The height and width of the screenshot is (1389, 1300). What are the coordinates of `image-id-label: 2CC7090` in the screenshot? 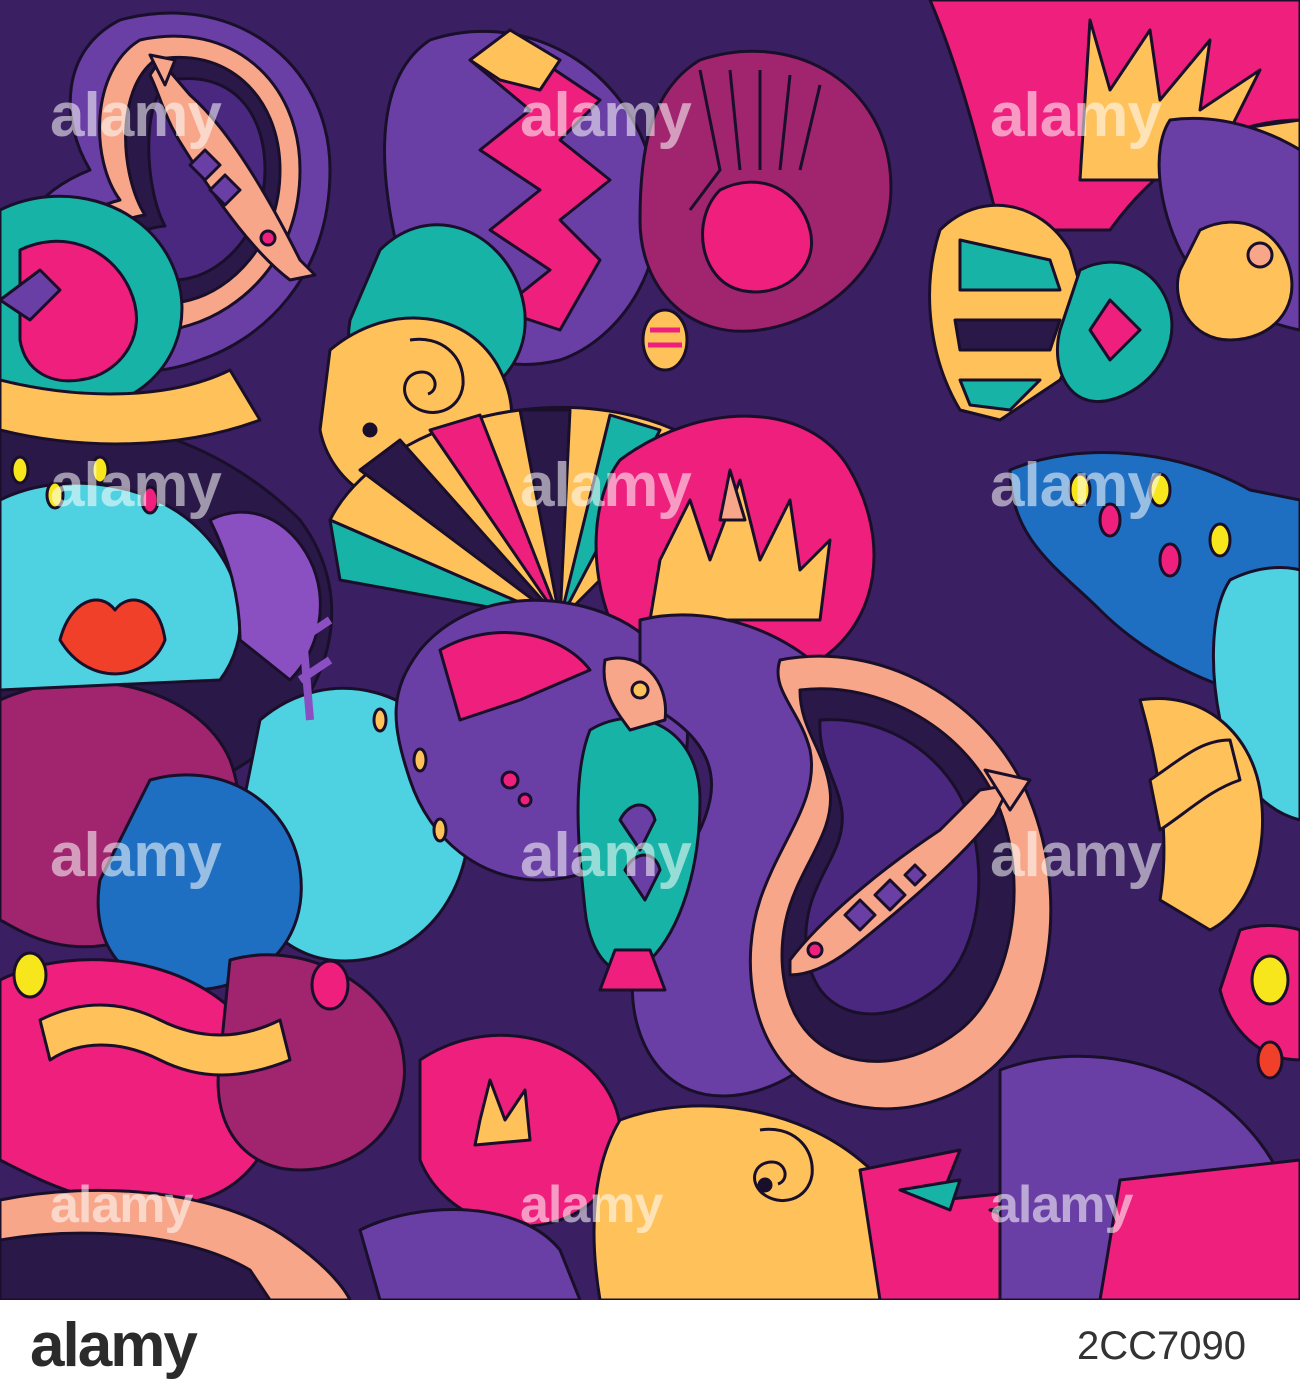 It's located at (1161, 1346).